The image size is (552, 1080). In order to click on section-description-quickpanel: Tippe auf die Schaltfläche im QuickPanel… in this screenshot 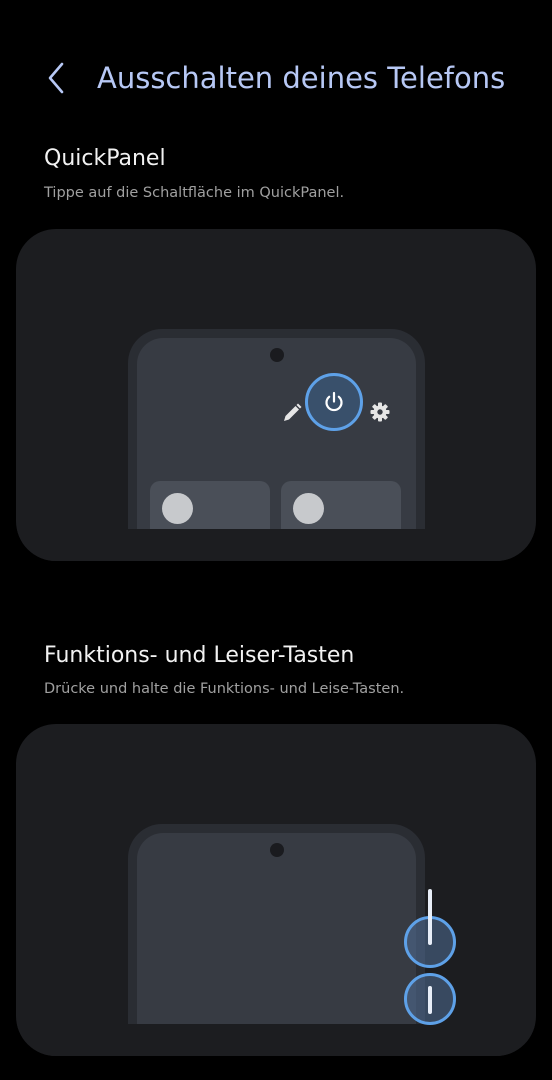, I will do `click(194, 193)`.